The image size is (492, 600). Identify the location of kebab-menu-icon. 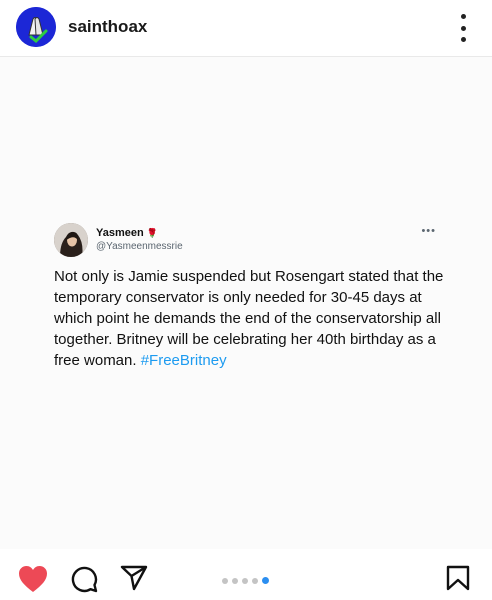
(463, 28).